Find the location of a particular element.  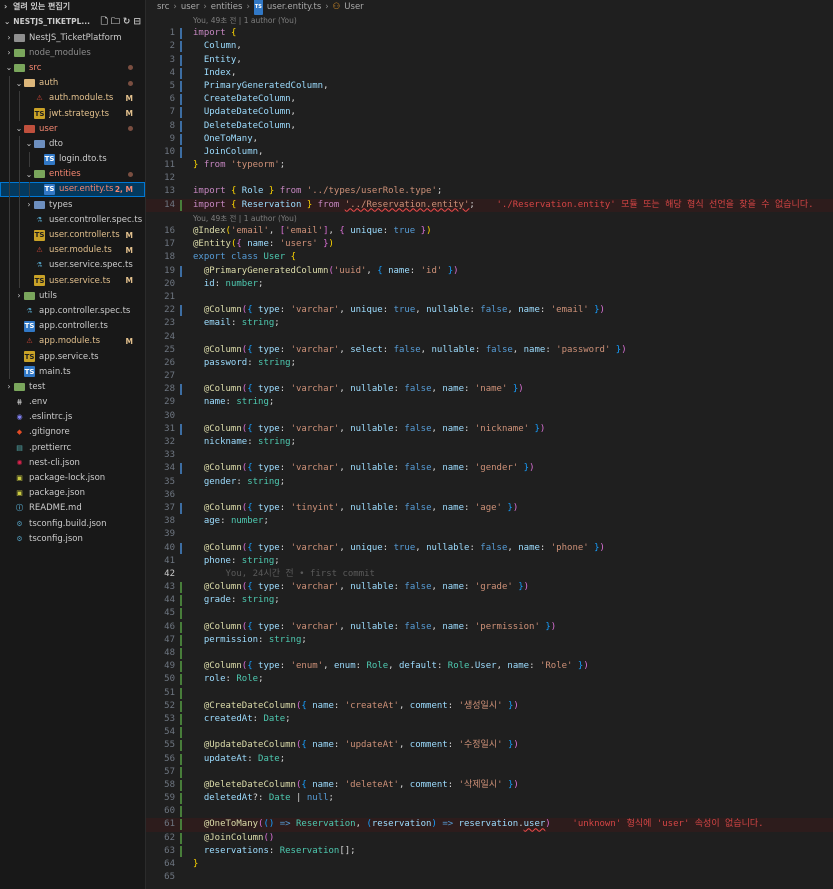

folder-item: ⌄ dto is located at coordinates (72, 144).